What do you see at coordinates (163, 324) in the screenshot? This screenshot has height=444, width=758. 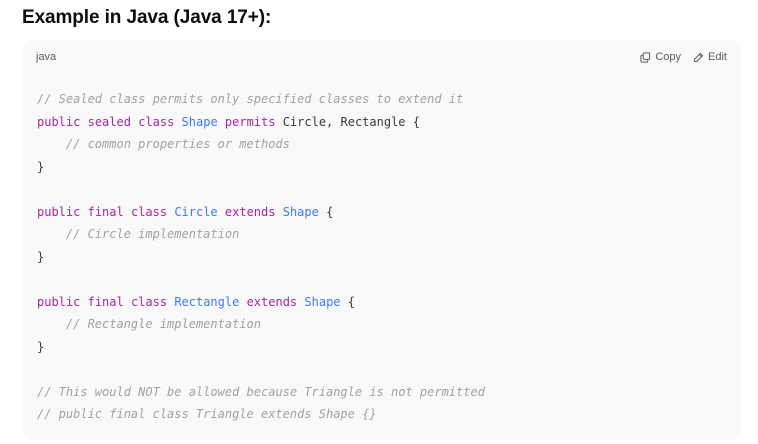 I see `code-token-comment: // Rectangle implementation` at bounding box center [163, 324].